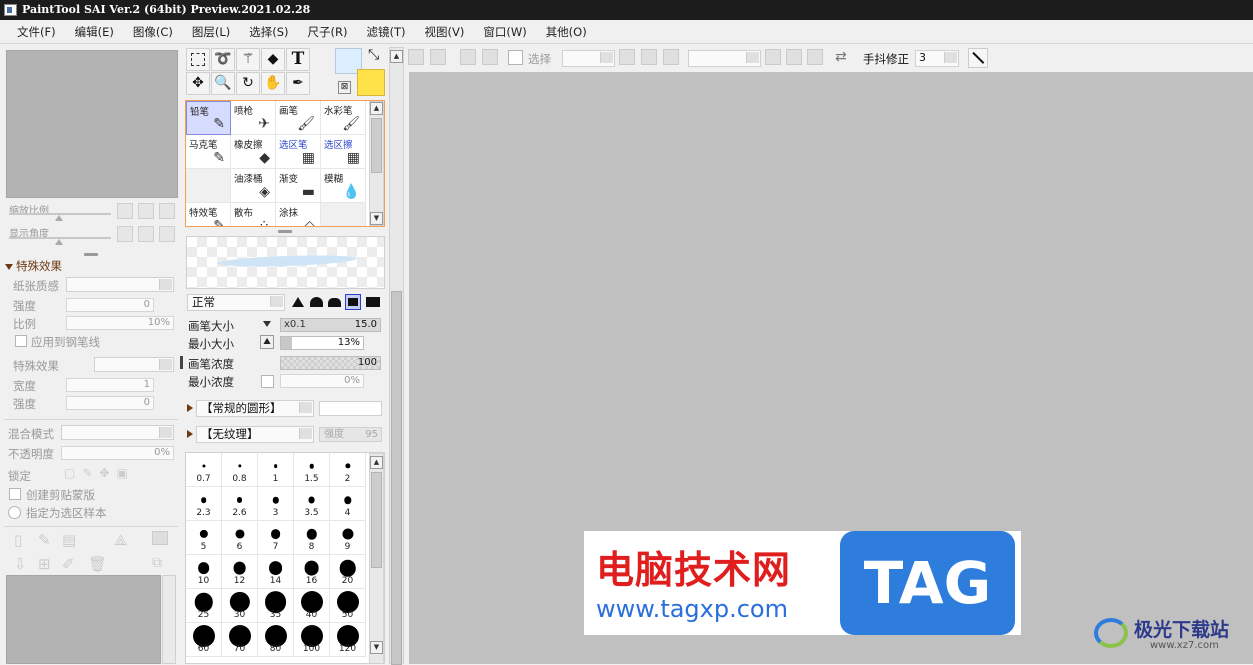  What do you see at coordinates (312, 572) in the screenshot?
I see `brush-size-preset: 16` at bounding box center [312, 572].